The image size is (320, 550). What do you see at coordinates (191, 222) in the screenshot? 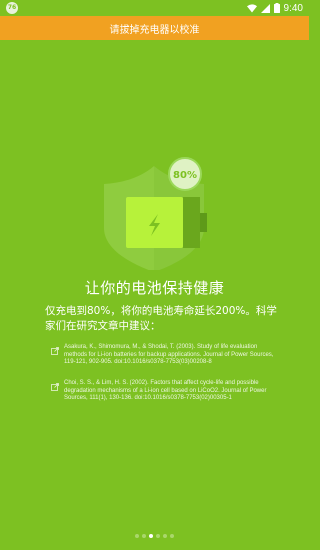
I see `battery-icon-empty` at bounding box center [191, 222].